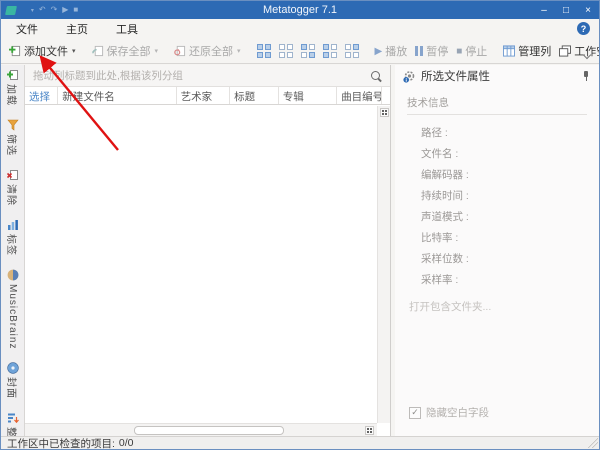  I want to click on sidebar-item-musicbrainz: MusicBrainz, so click(13, 309).